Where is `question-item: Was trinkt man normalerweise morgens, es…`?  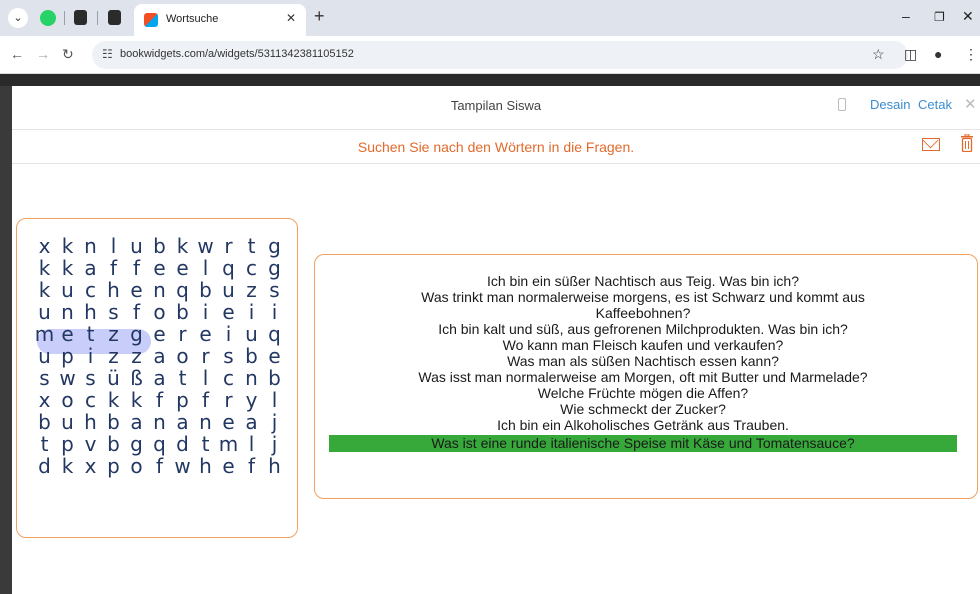 question-item: Was trinkt man normalerweise morgens, es… is located at coordinates (643, 297).